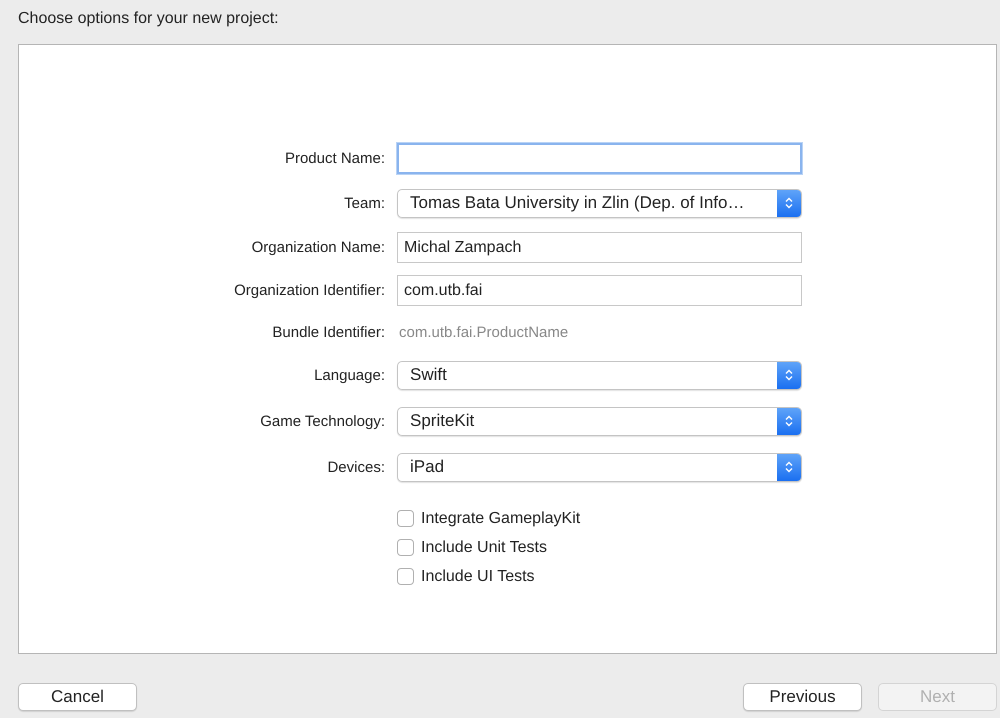 The width and height of the screenshot is (1000, 718). I want to click on field-label: Organization Identifier:, so click(309, 290).